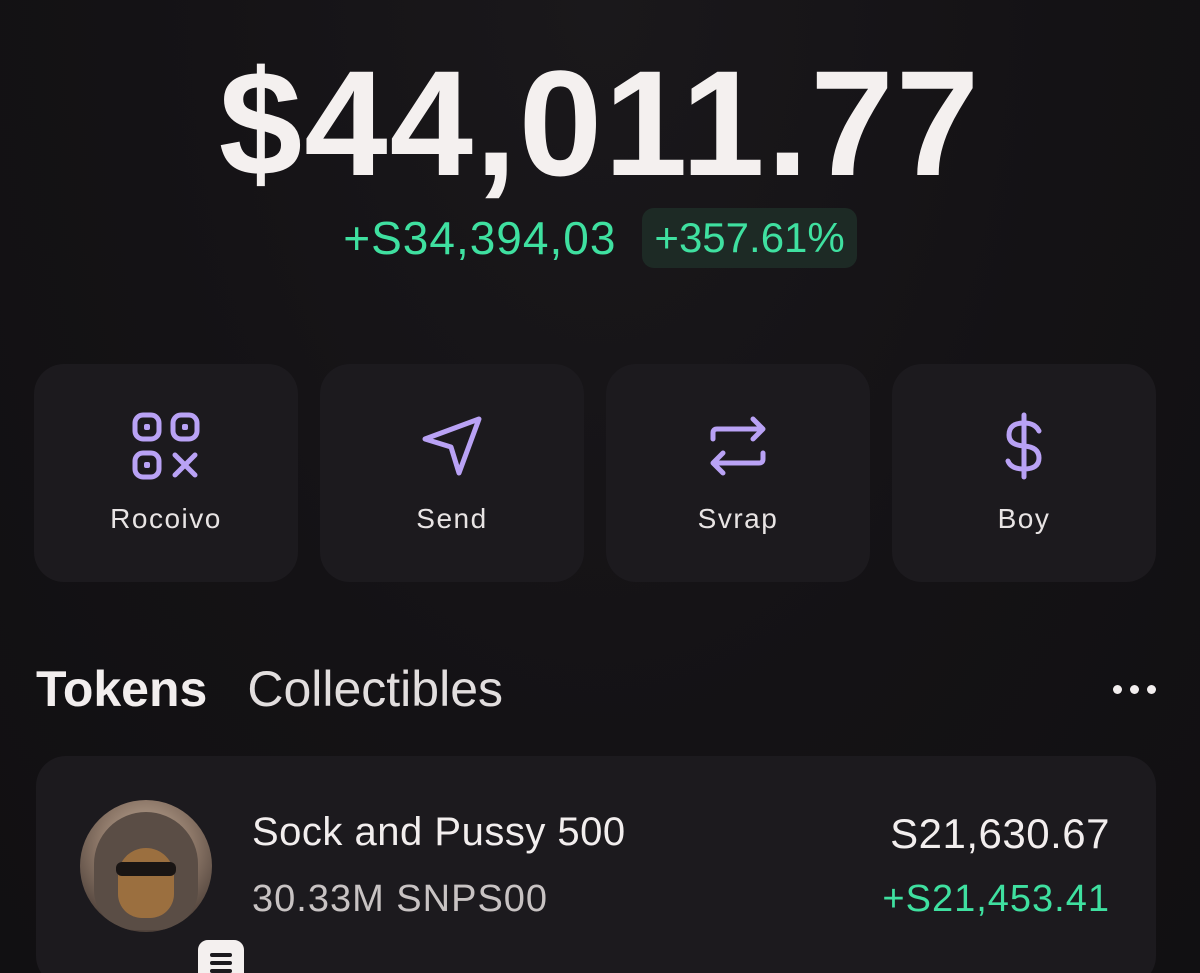 The image size is (1200, 973). I want to click on token-name: Sock and Pussy 500, so click(439, 832).